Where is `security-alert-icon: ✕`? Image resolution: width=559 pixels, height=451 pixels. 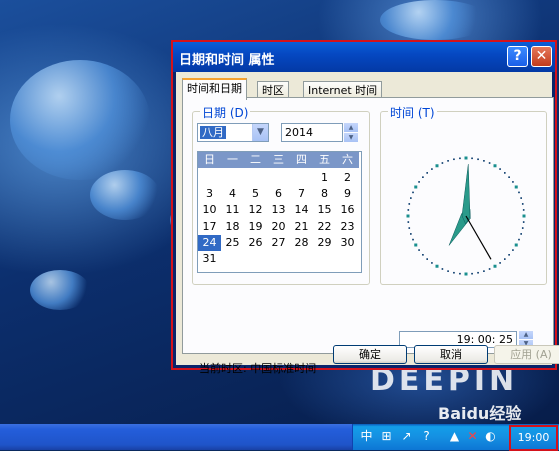
security-alert-icon: ✕ is located at coordinates (472, 436).